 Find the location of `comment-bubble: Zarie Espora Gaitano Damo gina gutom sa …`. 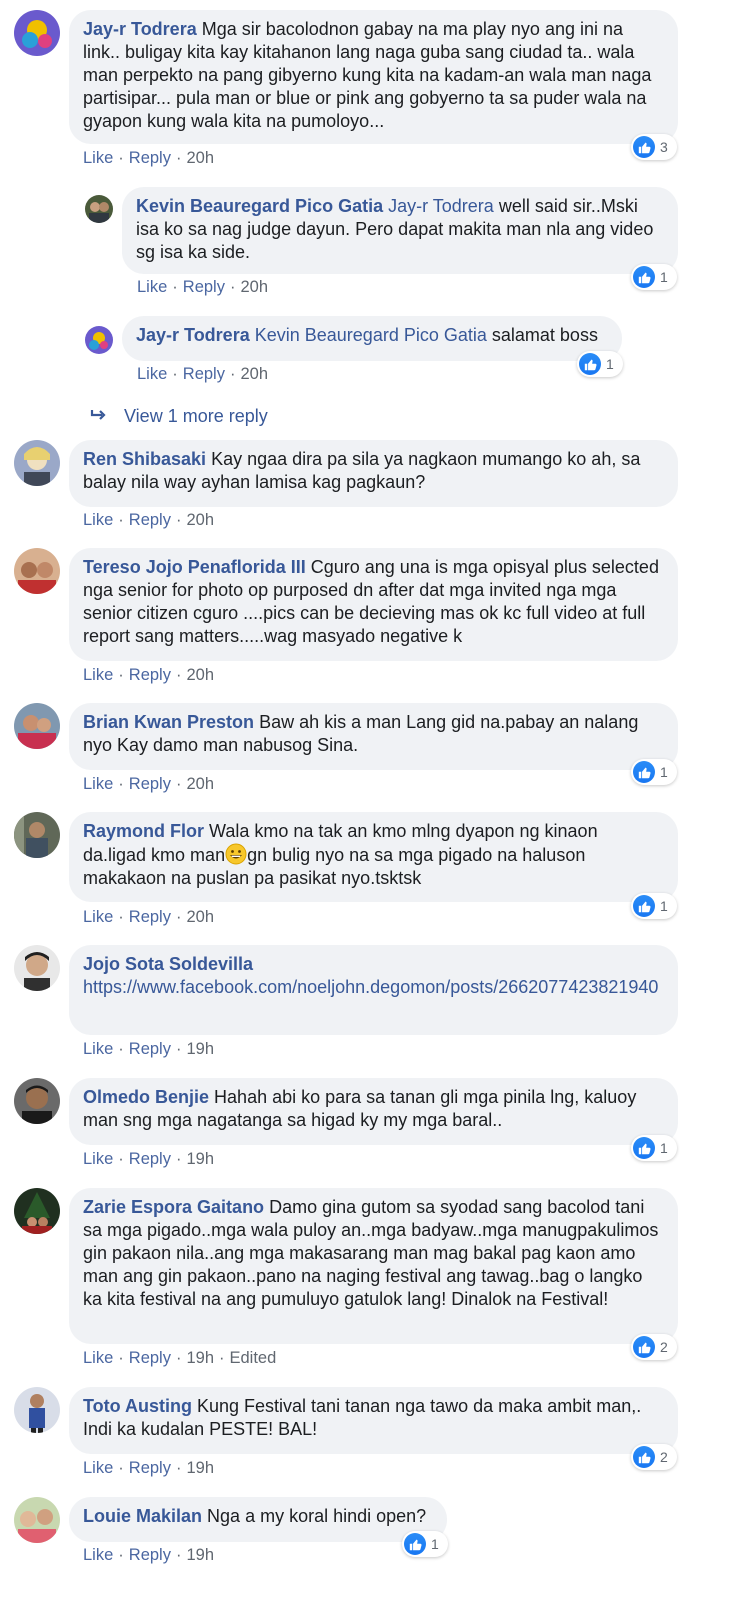

comment-bubble: Zarie Espora Gaitano Damo gina gutom sa … is located at coordinates (373, 1266).